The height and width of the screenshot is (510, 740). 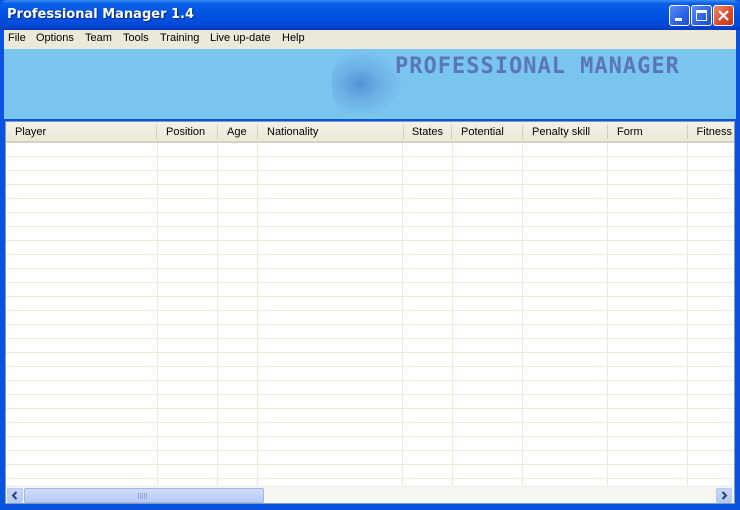 I want to click on close-button, so click(x=723, y=15).